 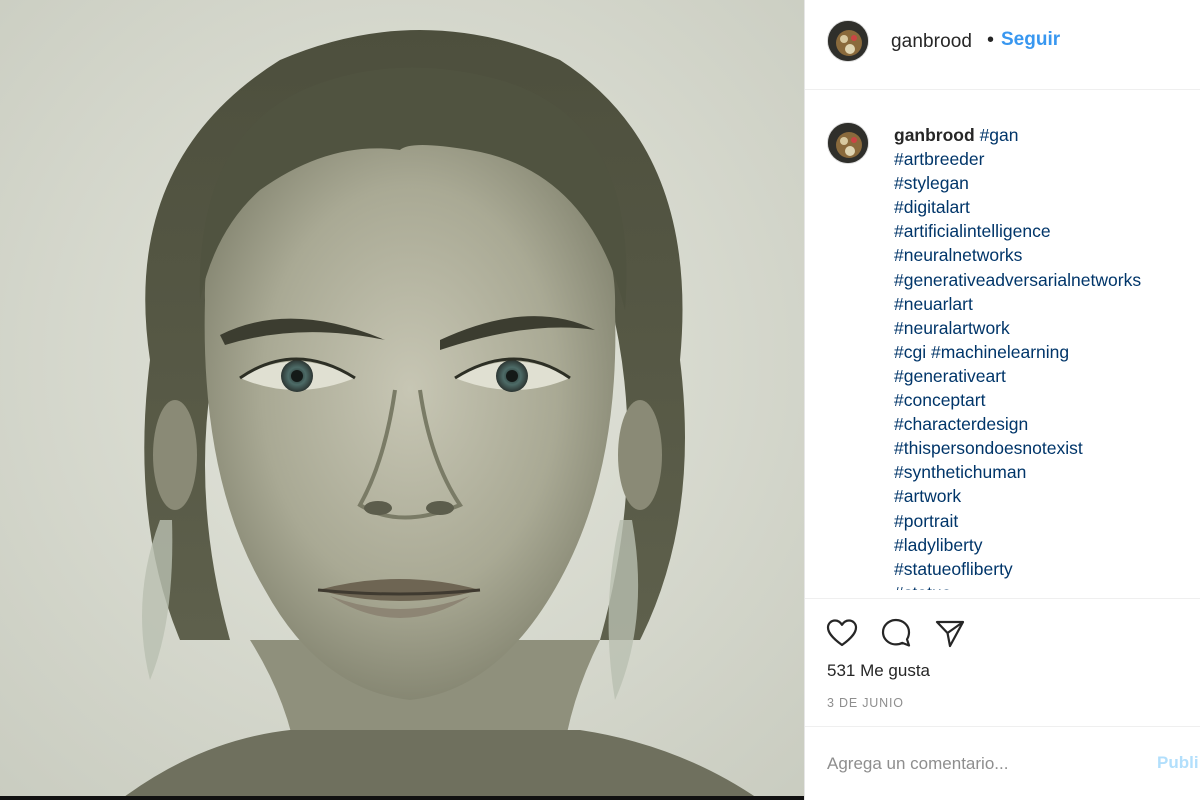 What do you see at coordinates (1044, 304) in the screenshot?
I see `hashtag-link: #neuarlart` at bounding box center [1044, 304].